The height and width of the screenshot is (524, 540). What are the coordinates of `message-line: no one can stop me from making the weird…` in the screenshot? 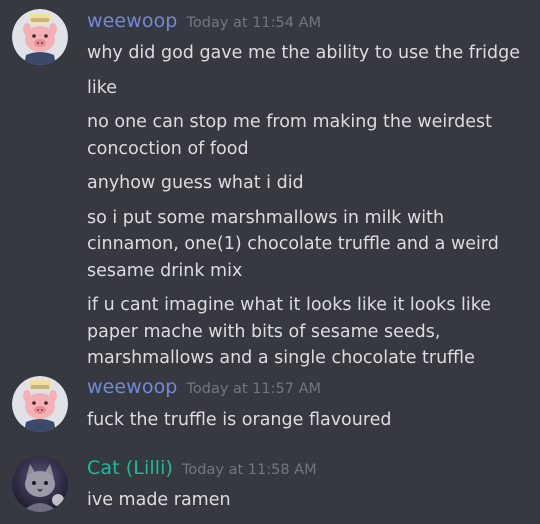 It's located at (290, 135).